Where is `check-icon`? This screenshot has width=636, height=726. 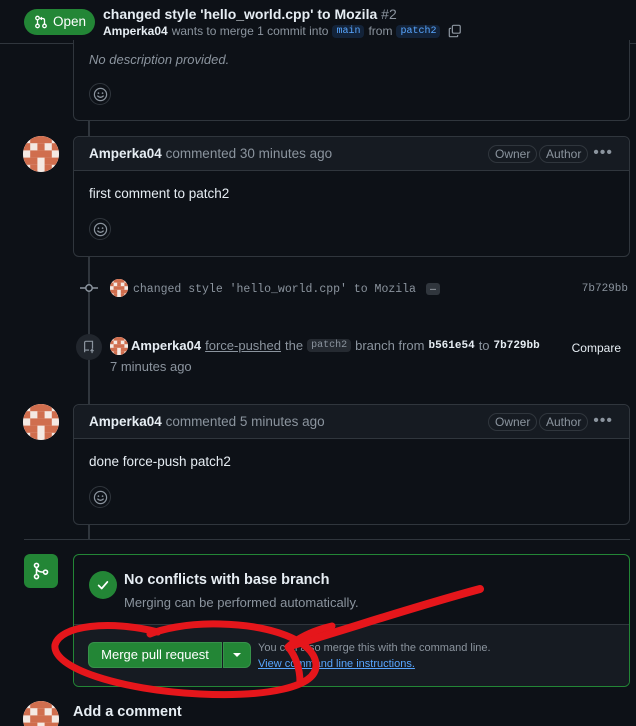
check-icon is located at coordinates (103, 585).